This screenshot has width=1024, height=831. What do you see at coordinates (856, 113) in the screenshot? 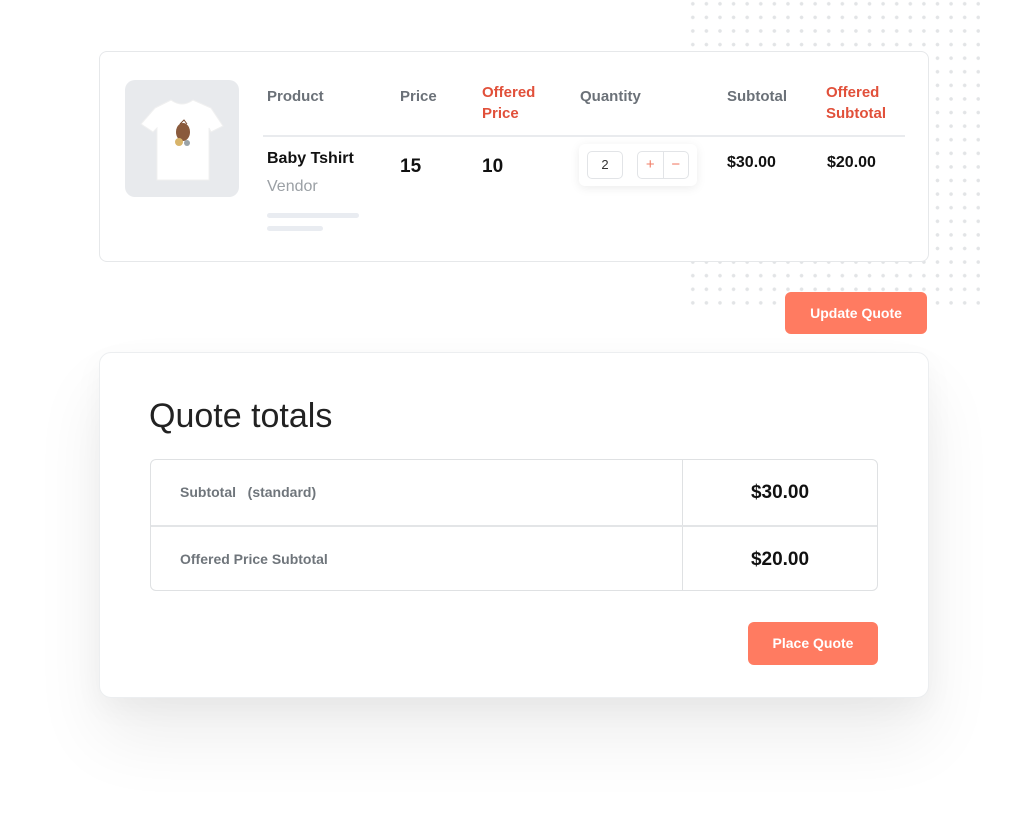
I see `column-header-offered-subtotal-line2: Subtotal` at bounding box center [856, 113].